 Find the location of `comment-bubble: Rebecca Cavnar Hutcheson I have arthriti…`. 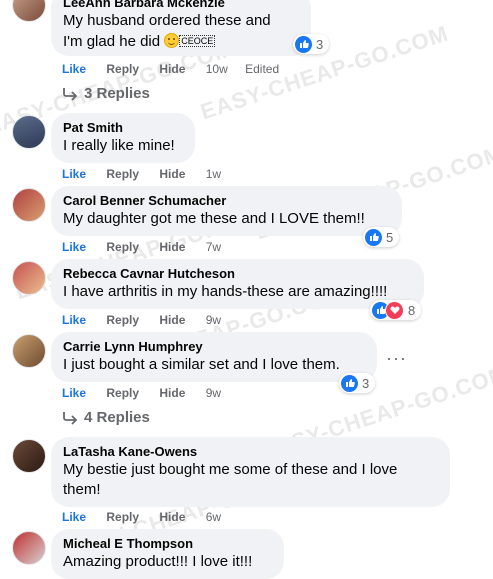

comment-bubble: Rebecca Cavnar Hutcheson I have arthriti… is located at coordinates (237, 284).